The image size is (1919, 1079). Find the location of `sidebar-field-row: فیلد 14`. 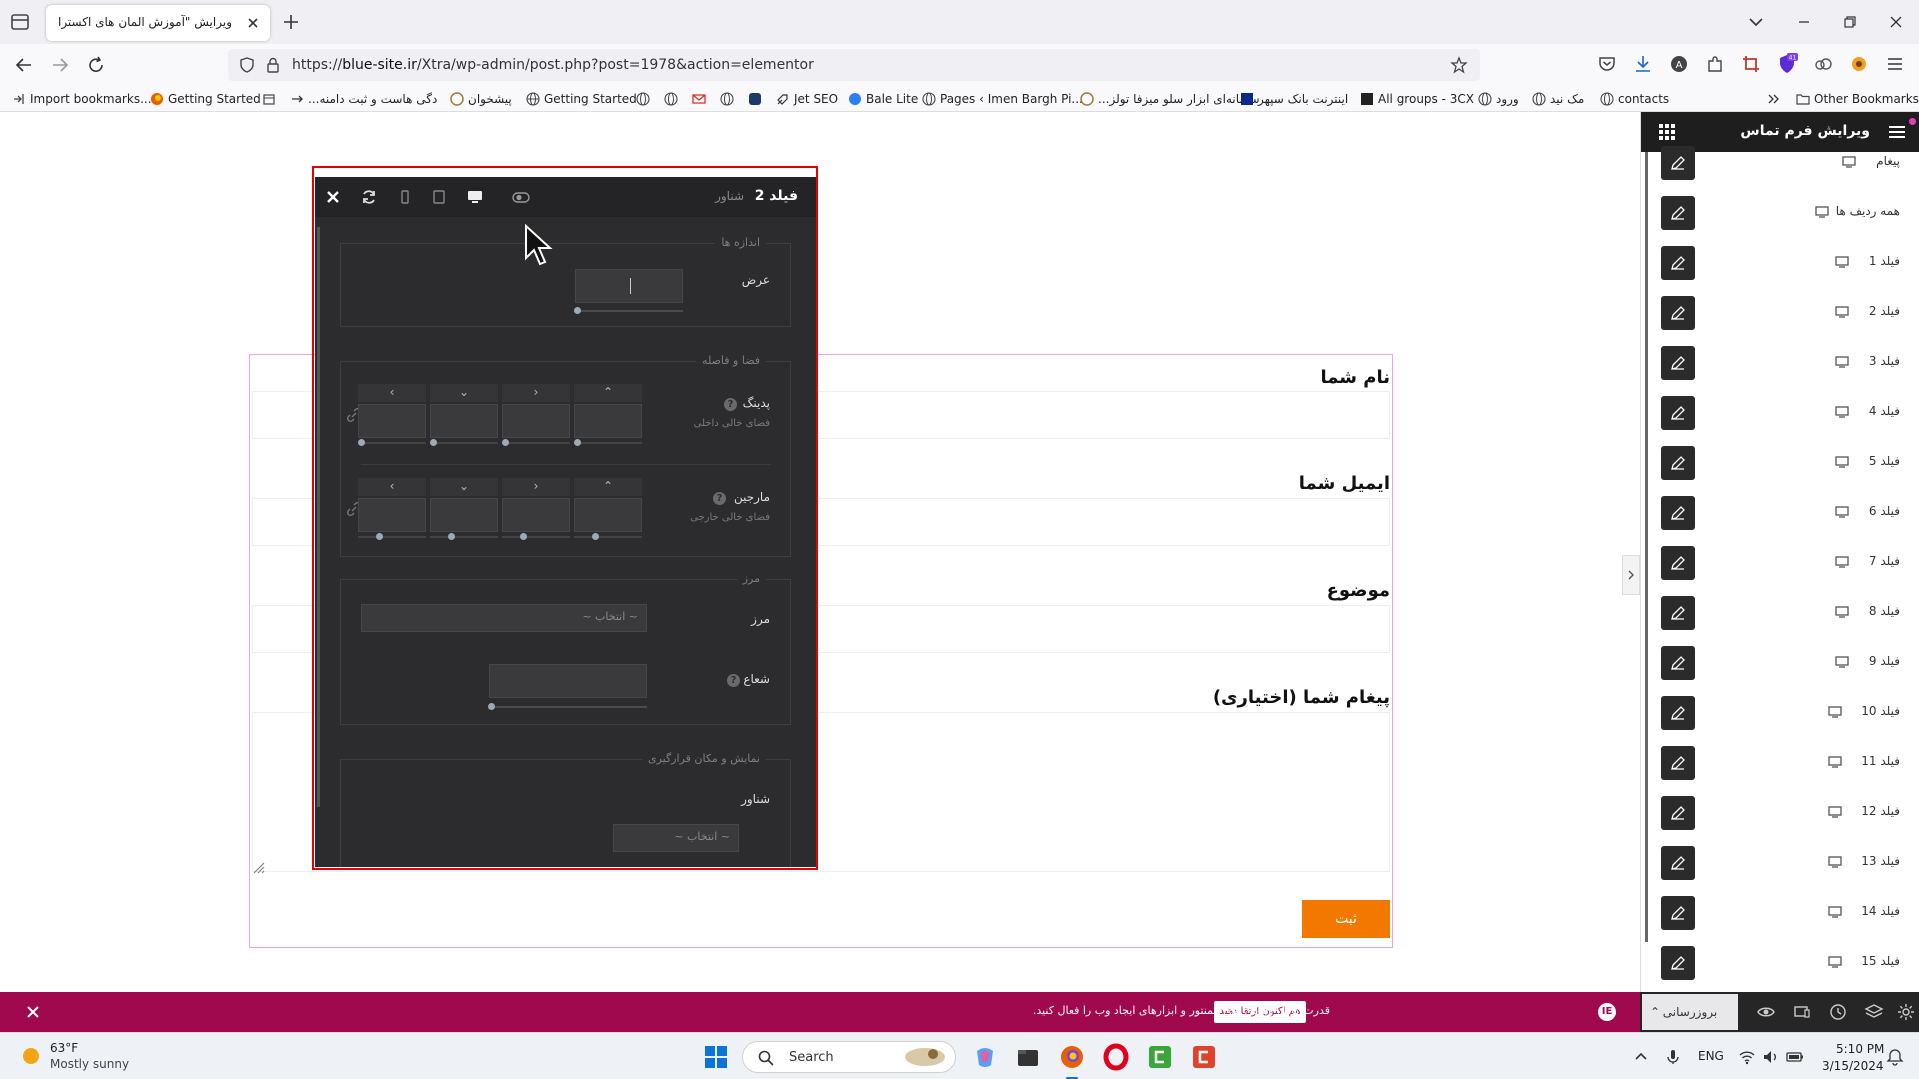

sidebar-field-row: فیلد 14 is located at coordinates (1780, 913).